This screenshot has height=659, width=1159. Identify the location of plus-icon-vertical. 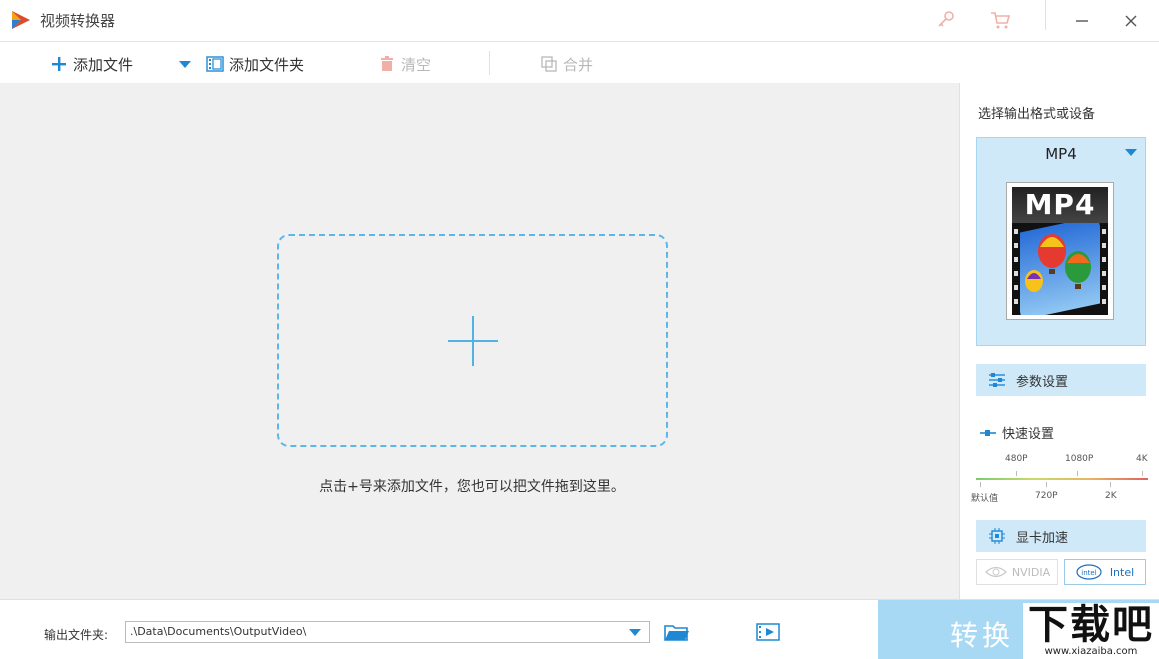
(473, 341).